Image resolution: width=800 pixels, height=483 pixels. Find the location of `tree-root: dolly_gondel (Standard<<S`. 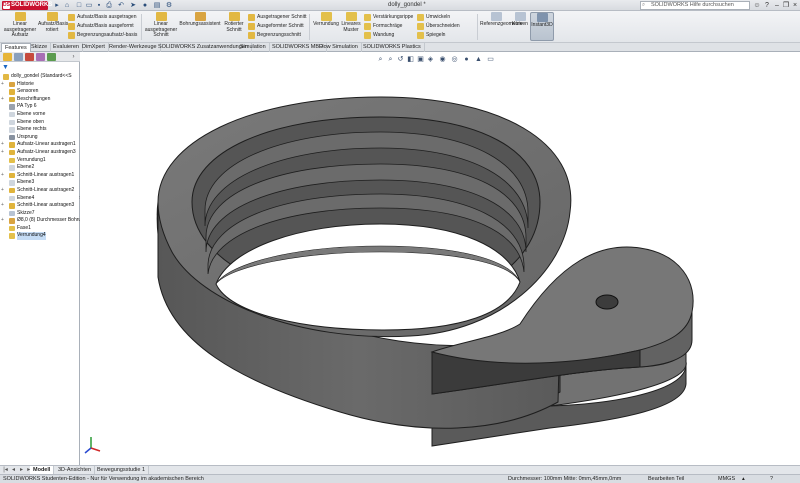

tree-root: dolly_gondel (Standard<<S is located at coordinates (40, 77).